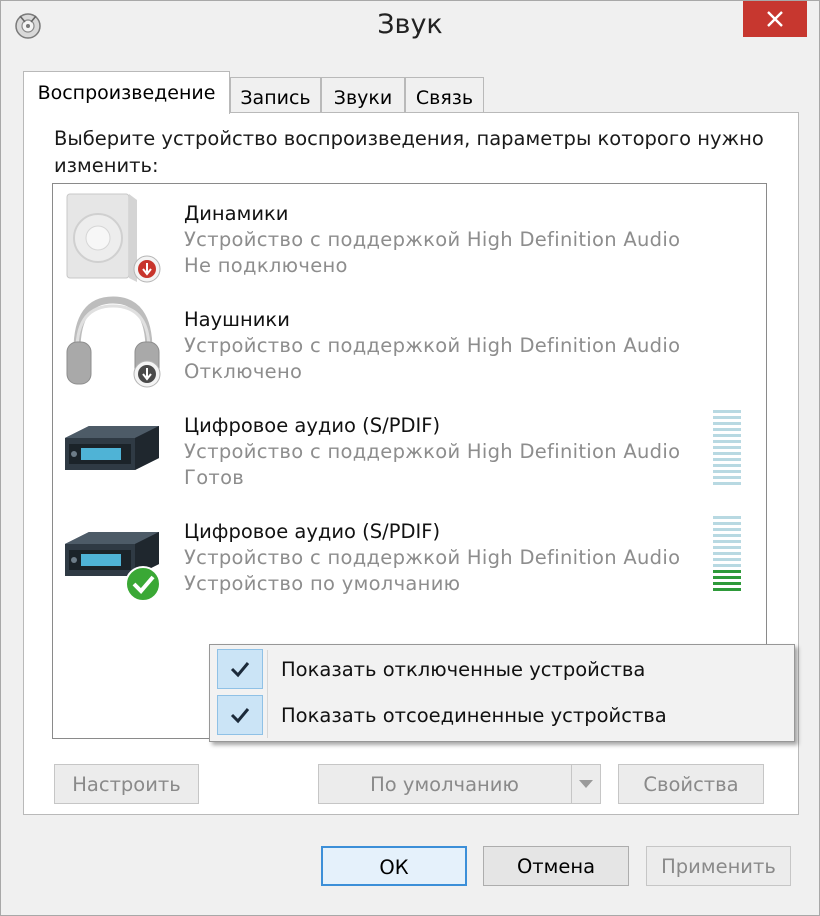  I want to click on set-default-label: По умолчанию, so click(444, 784).